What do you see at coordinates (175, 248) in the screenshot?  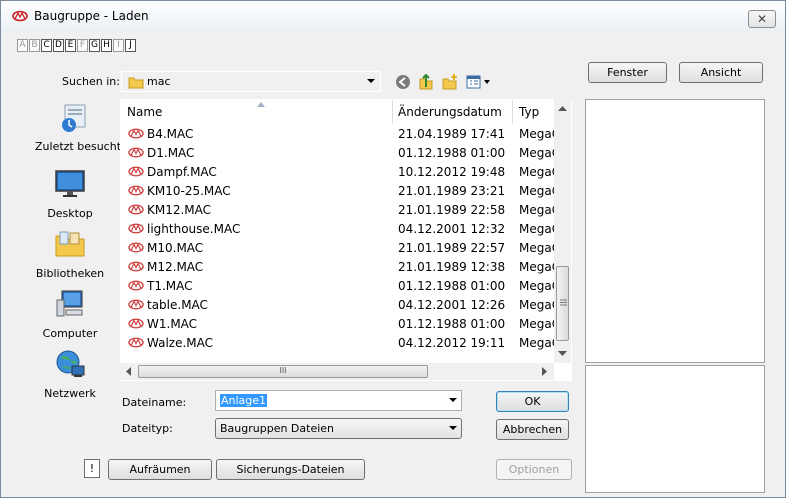 I see `file-name-text: M10.MAC` at bounding box center [175, 248].